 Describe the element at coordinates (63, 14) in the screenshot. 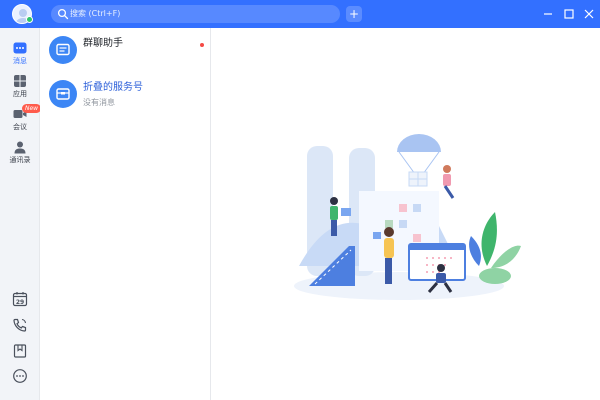

I see `search-icon` at that location.